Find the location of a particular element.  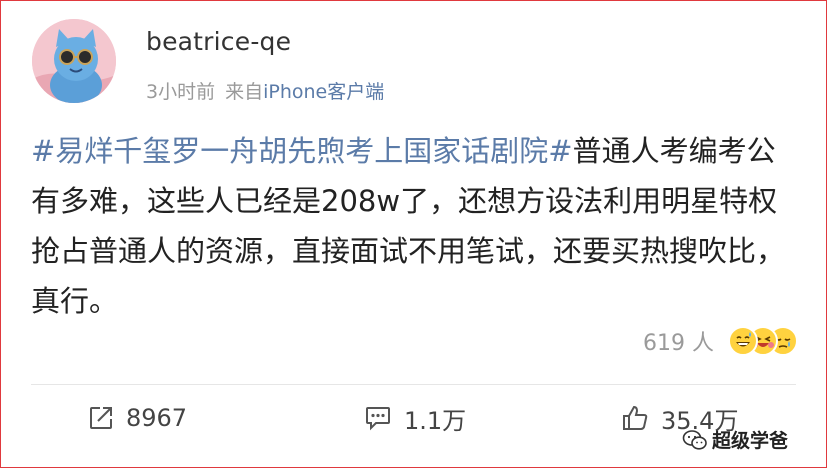

wechat-watermark: 超级学爸 is located at coordinates (735, 439).